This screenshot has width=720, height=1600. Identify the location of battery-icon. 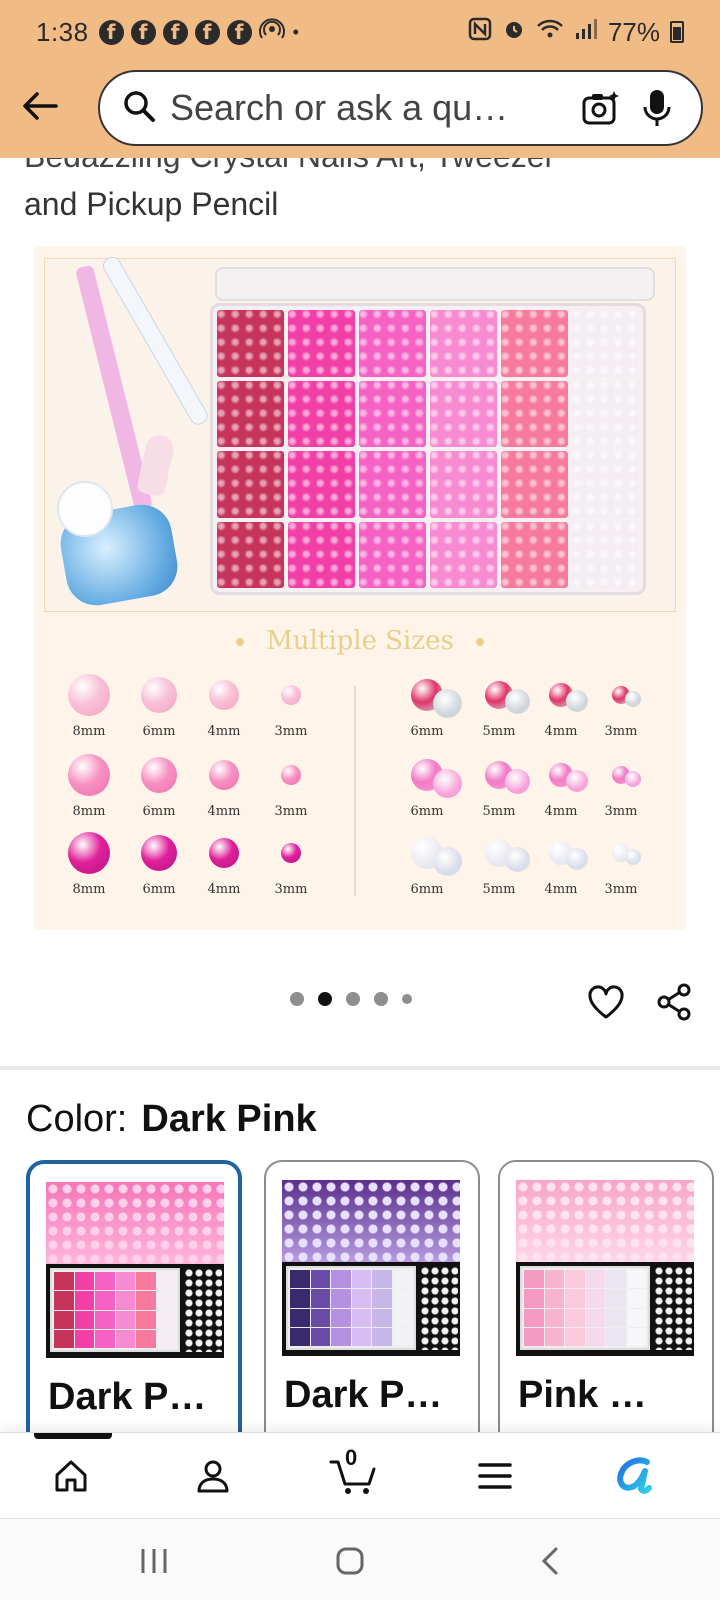
(677, 32).